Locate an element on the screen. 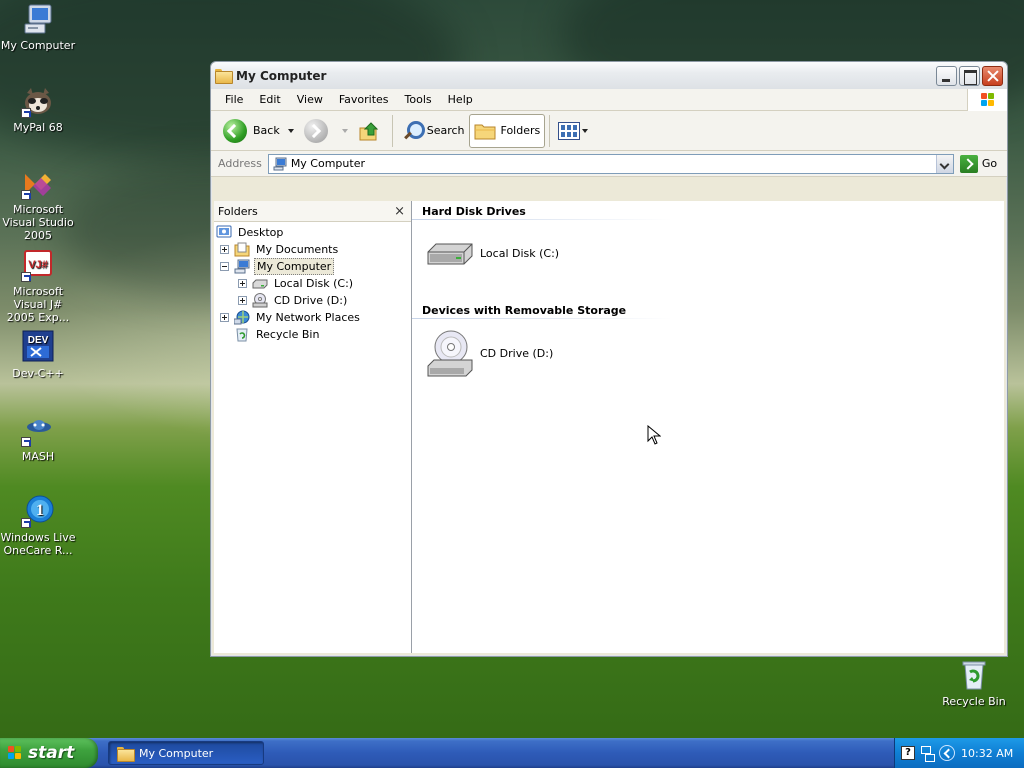 The width and height of the screenshot is (1024, 768). close-button is located at coordinates (992, 76).